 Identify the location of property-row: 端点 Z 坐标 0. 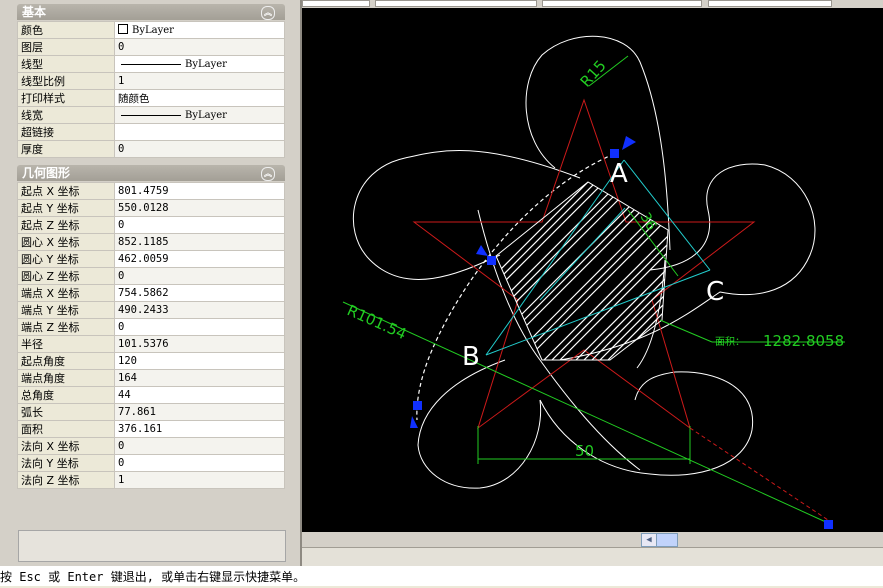
(151, 327).